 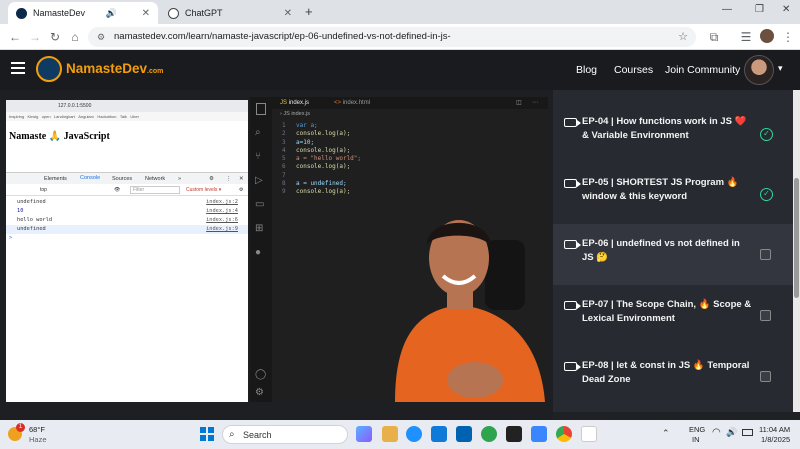 I want to click on gear-icon: ⚙, so click(x=241, y=190).